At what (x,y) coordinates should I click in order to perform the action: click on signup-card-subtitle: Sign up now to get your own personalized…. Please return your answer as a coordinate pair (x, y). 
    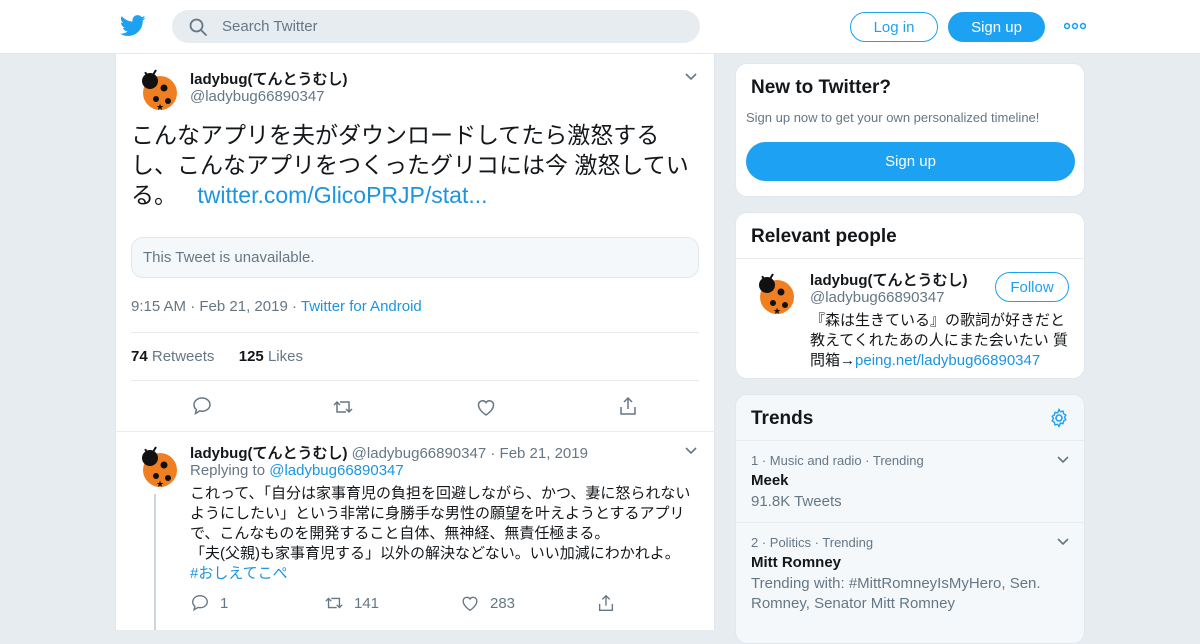
    Looking at the image, I should click on (893, 117).